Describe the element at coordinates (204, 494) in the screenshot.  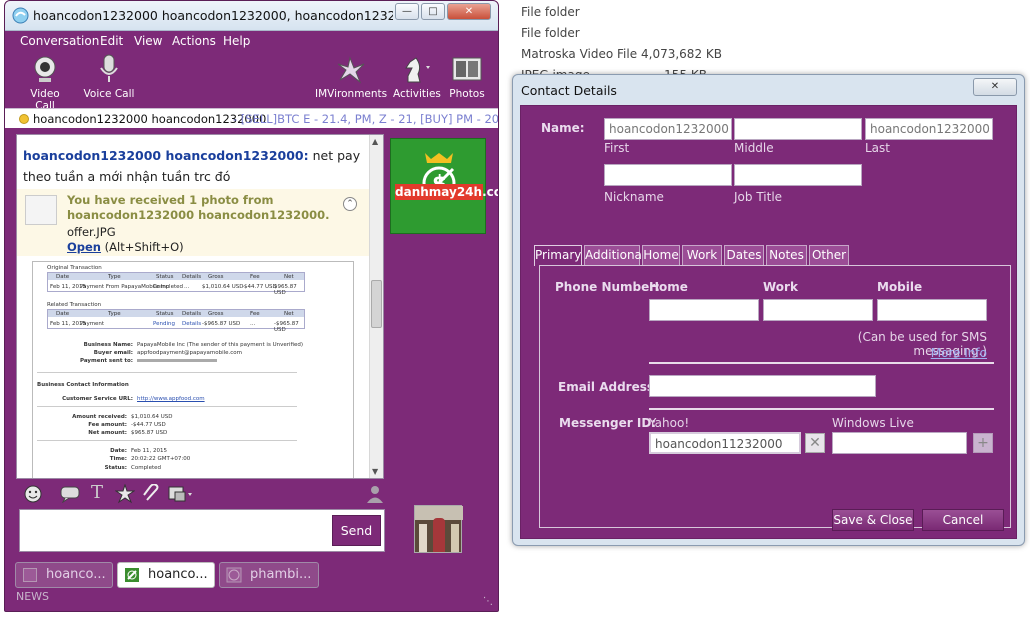
I see `format-toolbar: T` at that location.